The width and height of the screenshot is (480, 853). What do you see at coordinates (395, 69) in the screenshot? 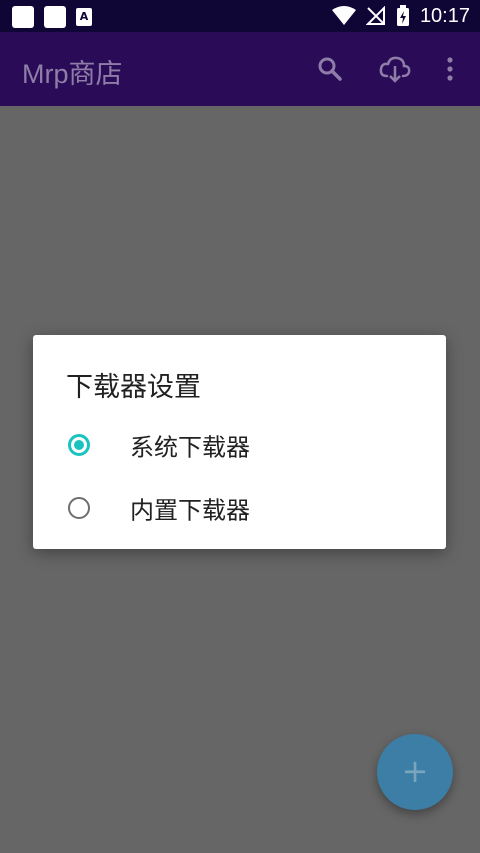
I see `cloud-download-icon` at bounding box center [395, 69].